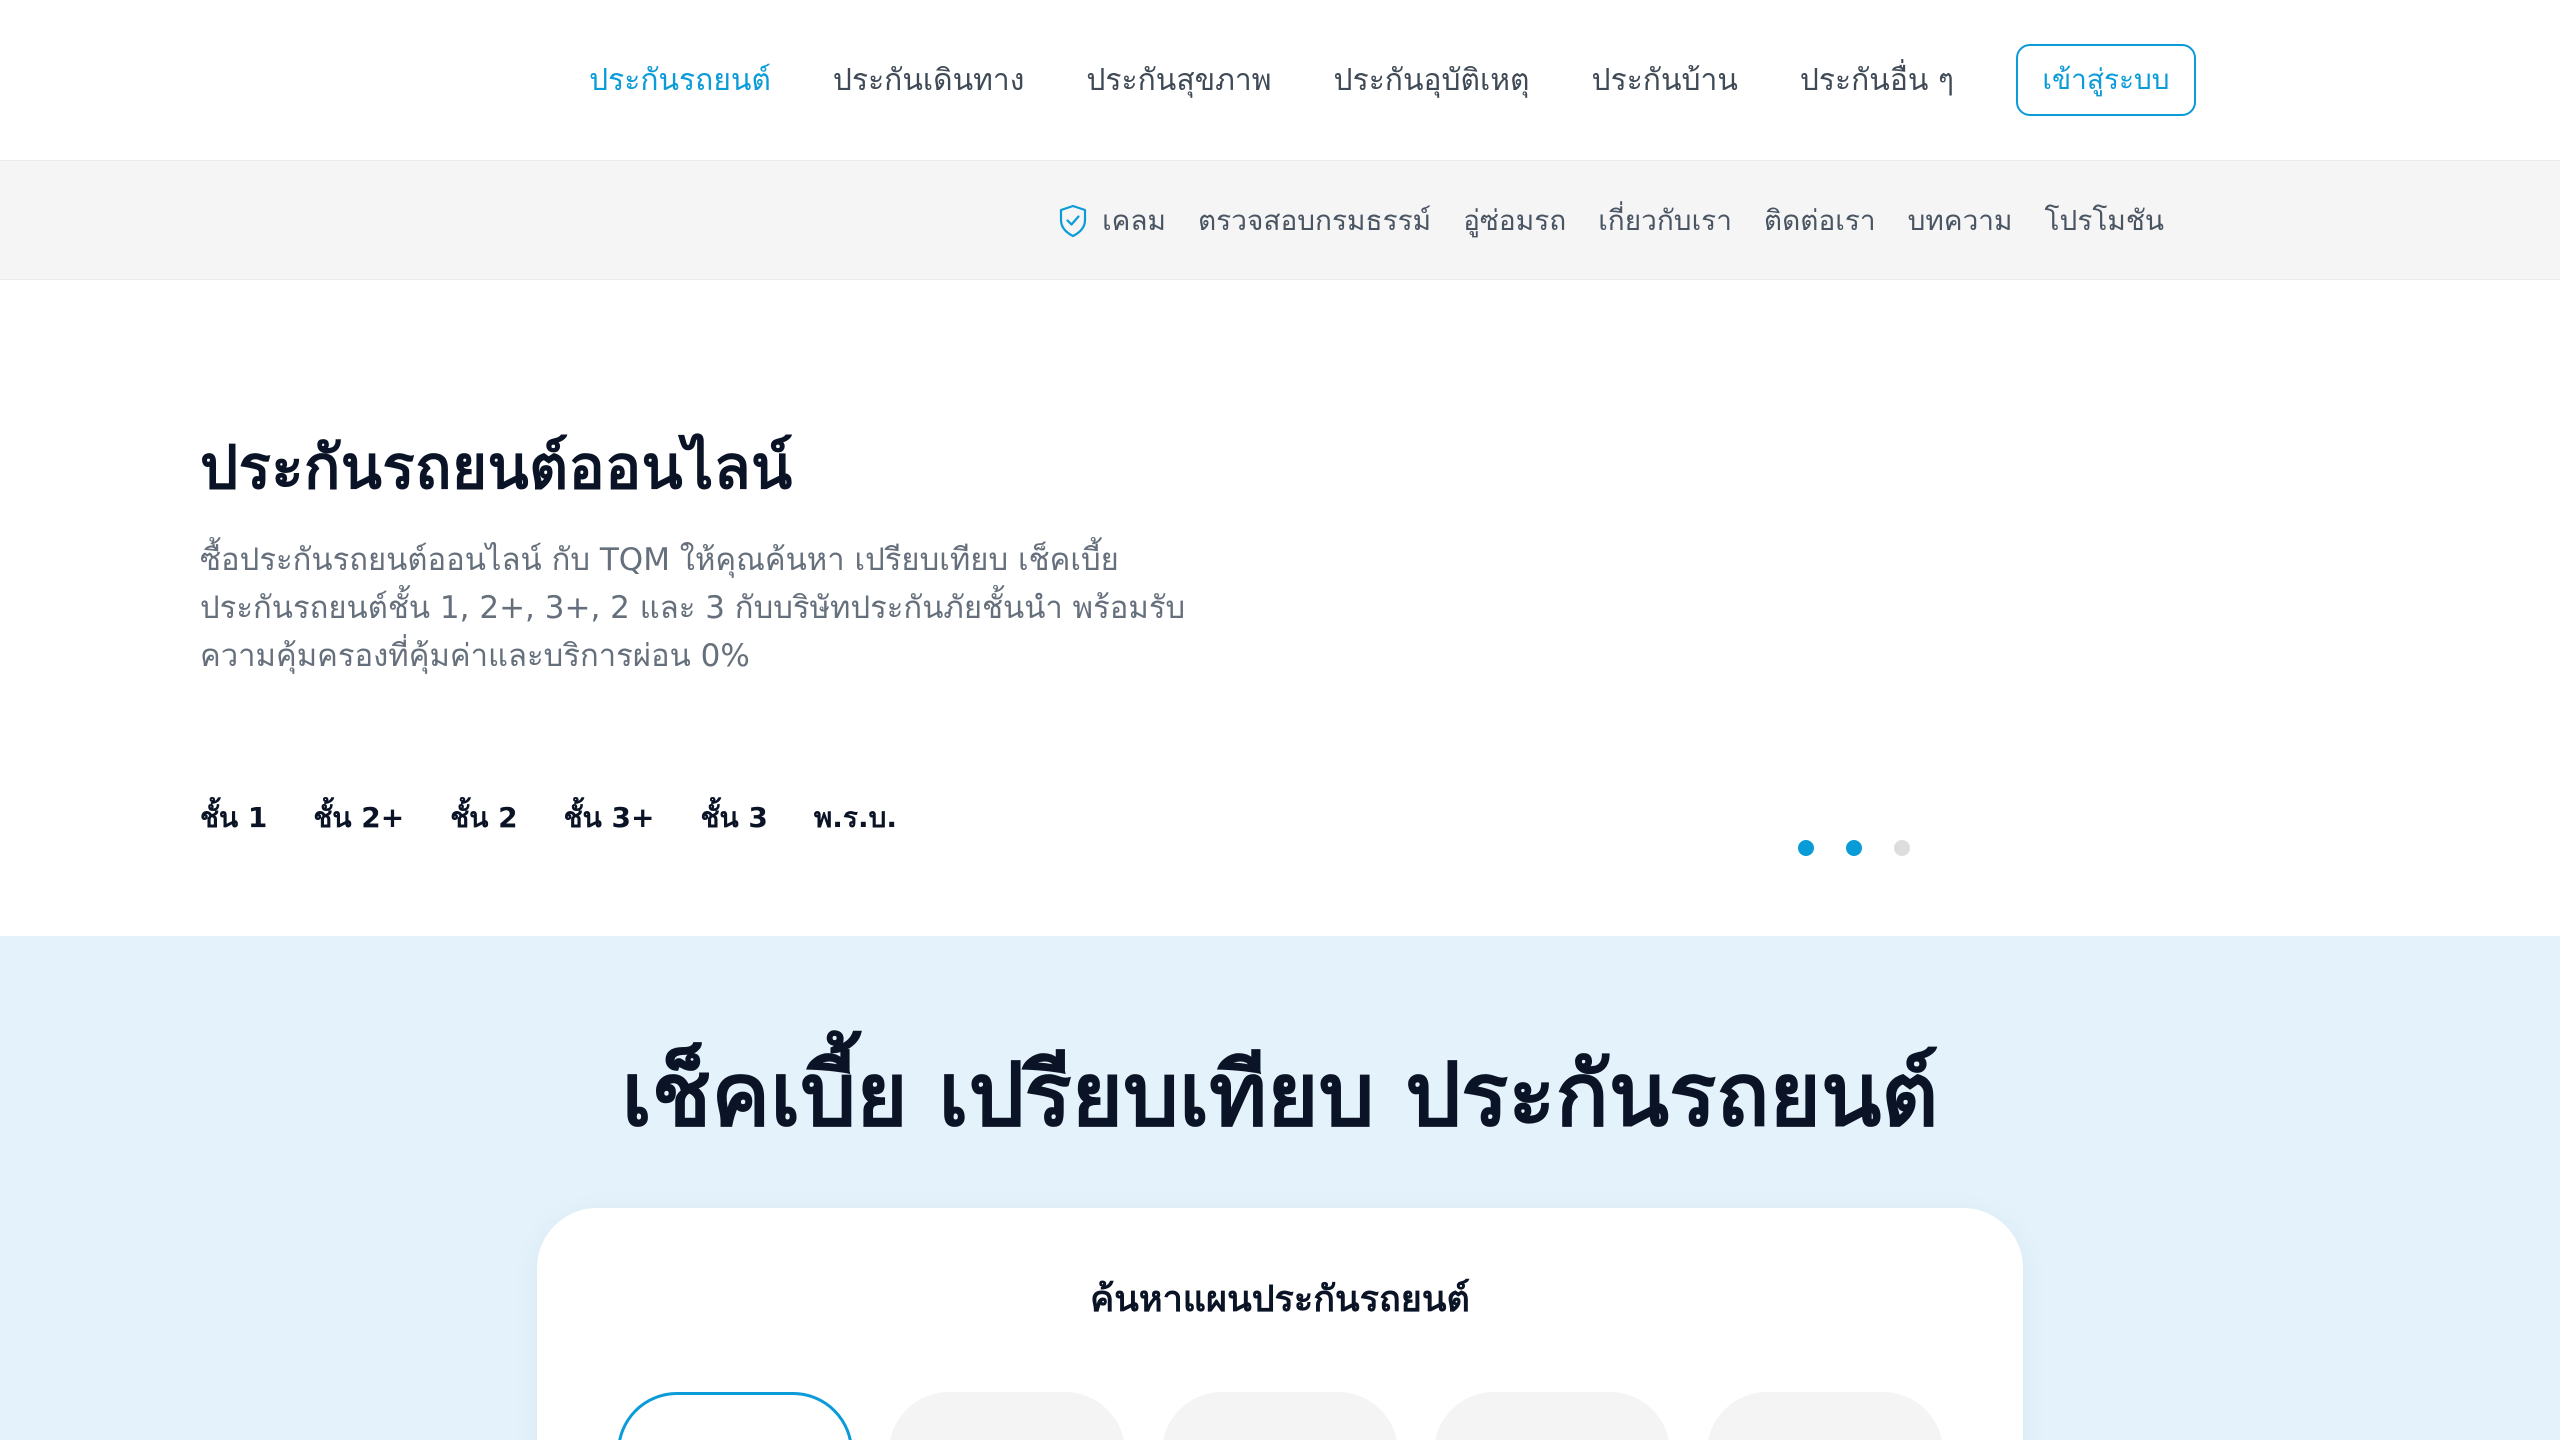  Describe the element at coordinates (1877, 80) in the screenshot. I see `nav-item-other-insurance: ประกันอื่น ๆ` at that location.